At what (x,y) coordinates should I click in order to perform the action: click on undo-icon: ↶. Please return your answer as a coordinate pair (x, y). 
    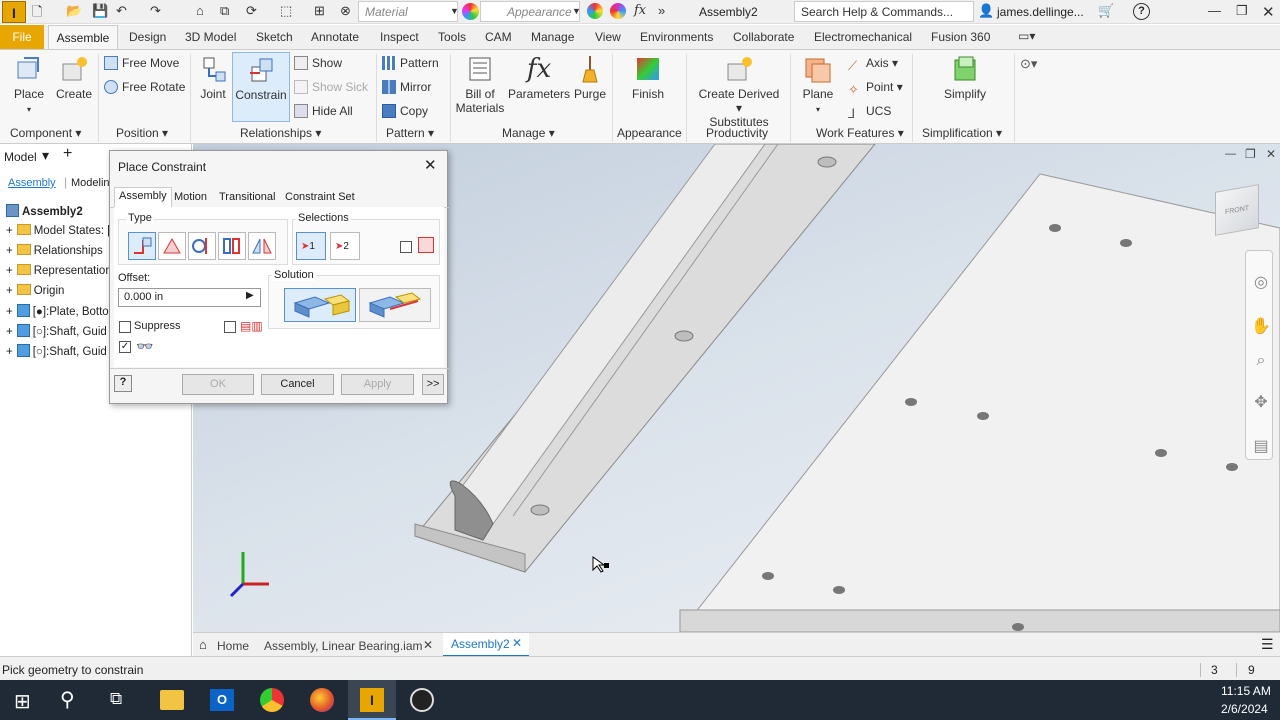
    Looking at the image, I should click on (121, 11).